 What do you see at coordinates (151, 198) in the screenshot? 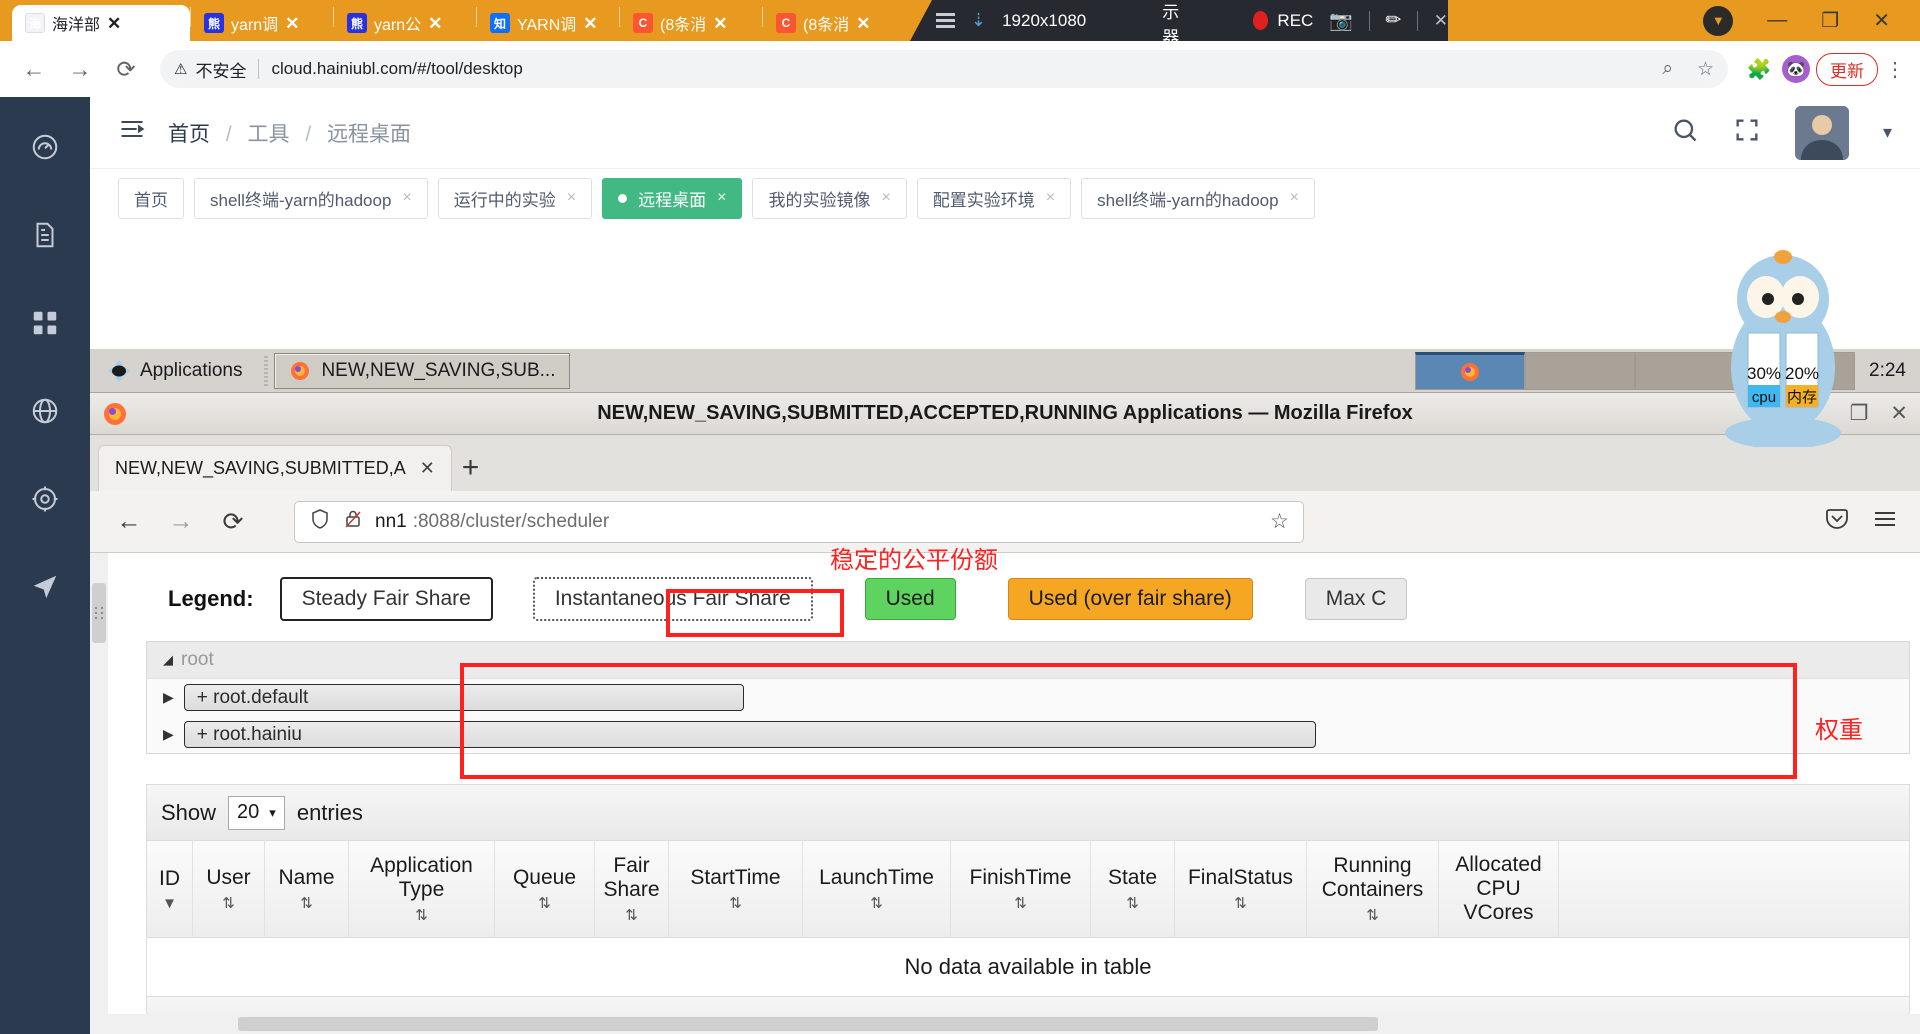
I see `app-tab-home: 首页` at bounding box center [151, 198].